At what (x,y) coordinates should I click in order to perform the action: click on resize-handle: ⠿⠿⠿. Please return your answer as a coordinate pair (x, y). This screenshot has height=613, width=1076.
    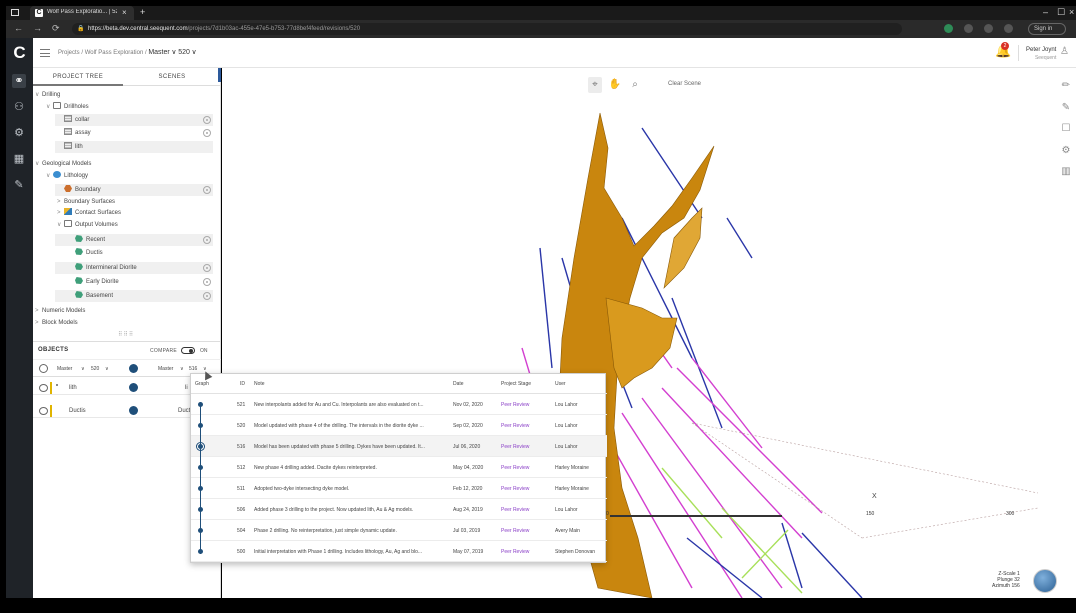
    Looking at the image, I should click on (126, 334).